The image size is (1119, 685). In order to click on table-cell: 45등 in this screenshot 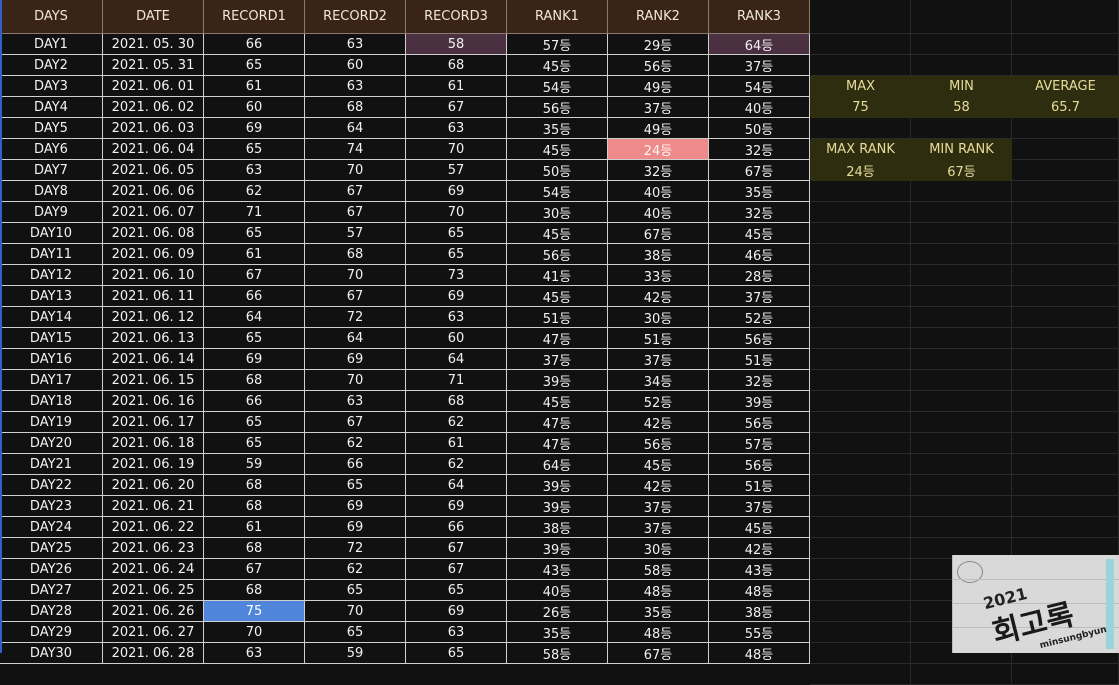, I will do `click(557, 296)`.